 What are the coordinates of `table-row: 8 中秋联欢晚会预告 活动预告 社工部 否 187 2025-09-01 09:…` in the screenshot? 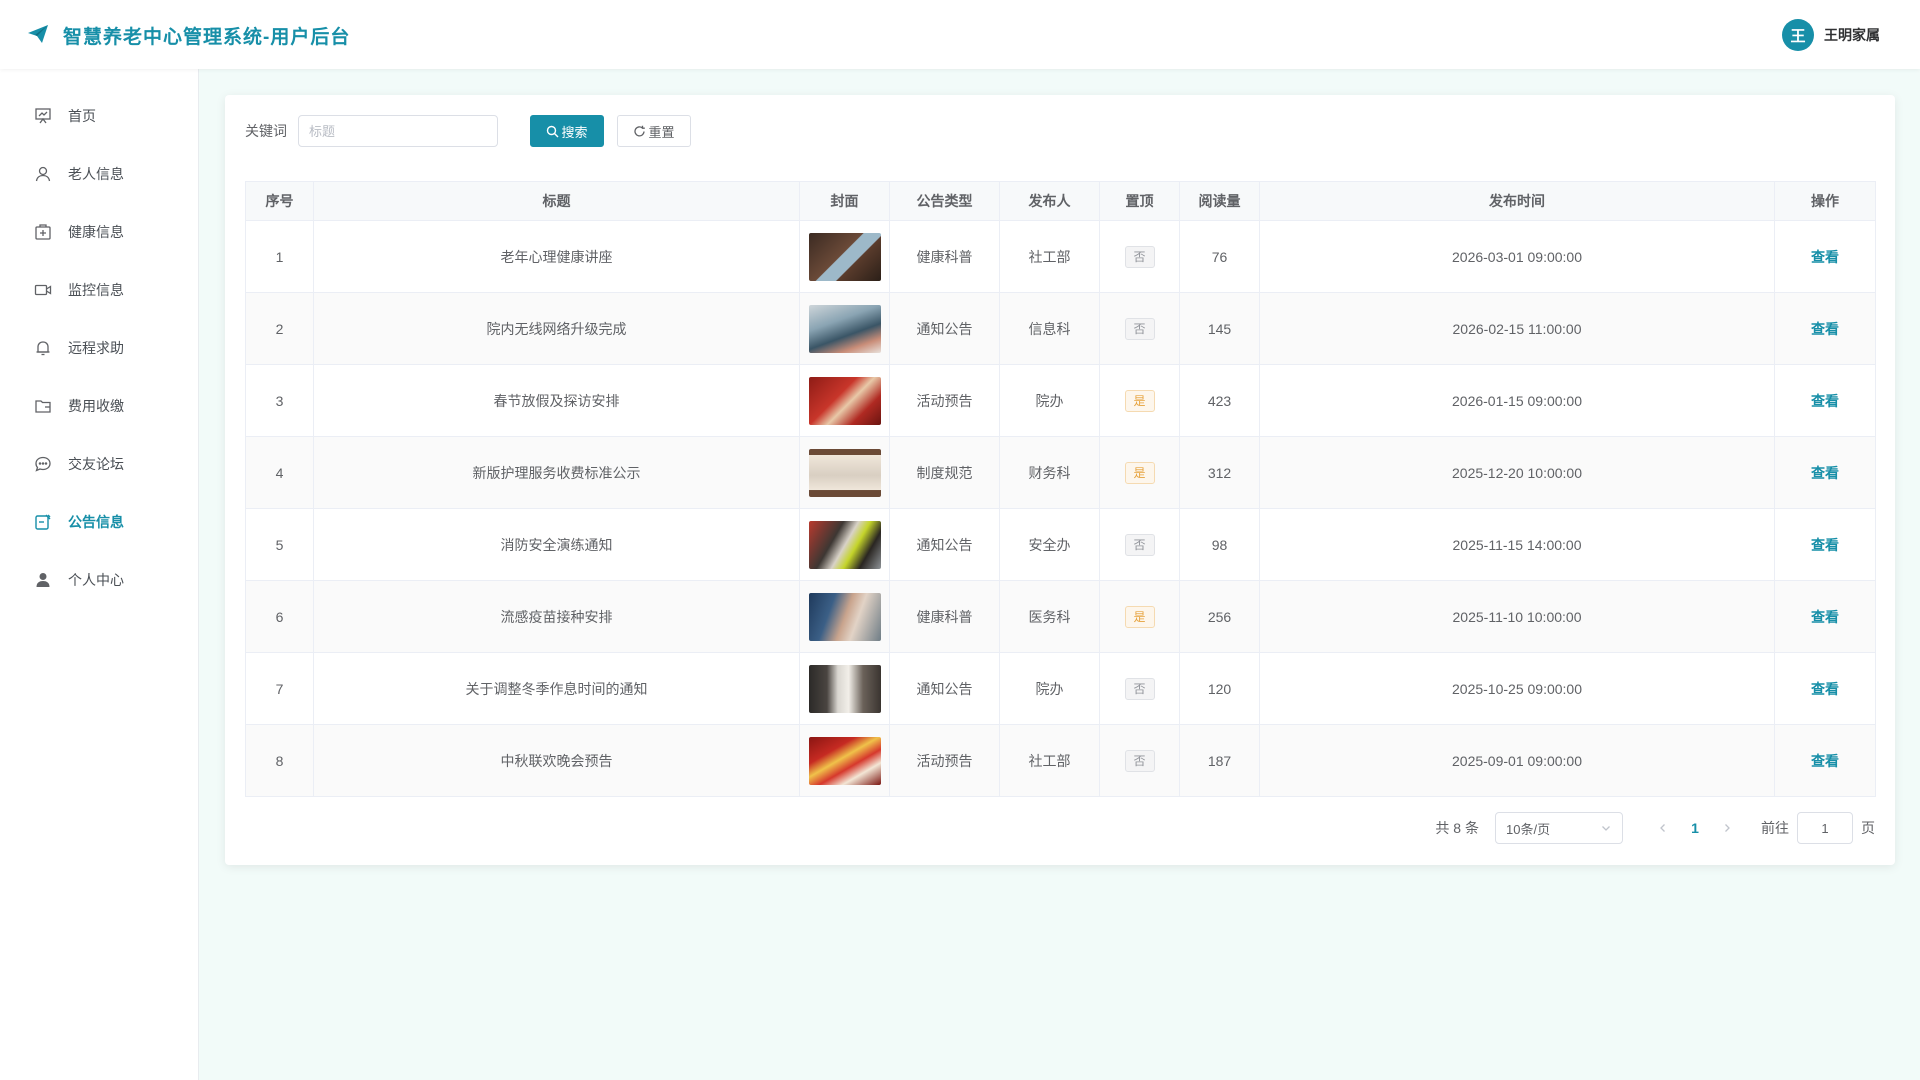 It's located at (1060, 760).